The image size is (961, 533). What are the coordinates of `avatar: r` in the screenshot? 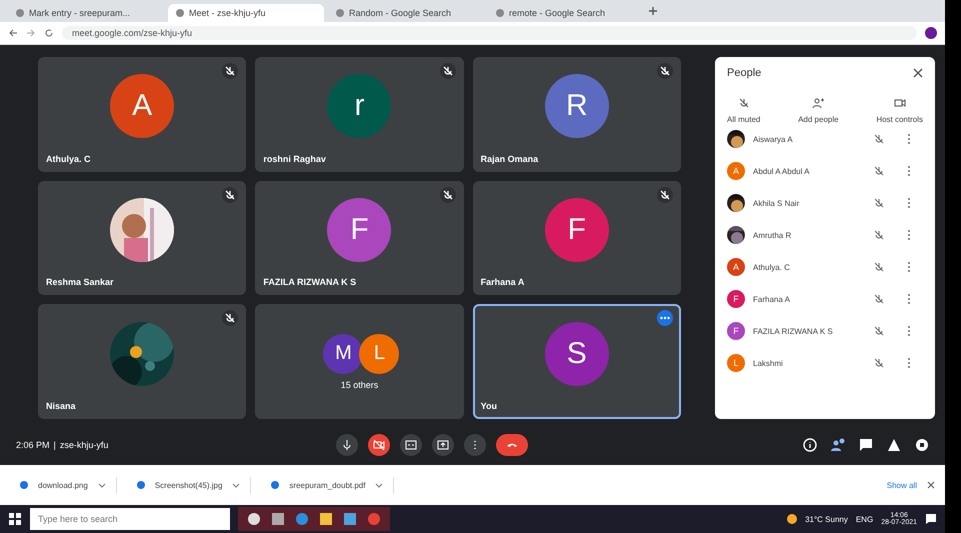 It's located at (359, 106).